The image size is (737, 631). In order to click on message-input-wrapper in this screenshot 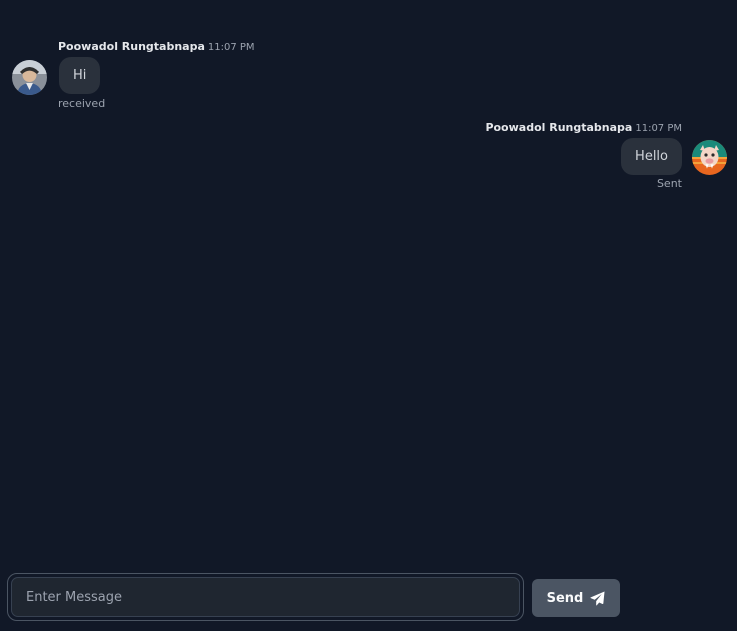, I will do `click(265, 597)`.